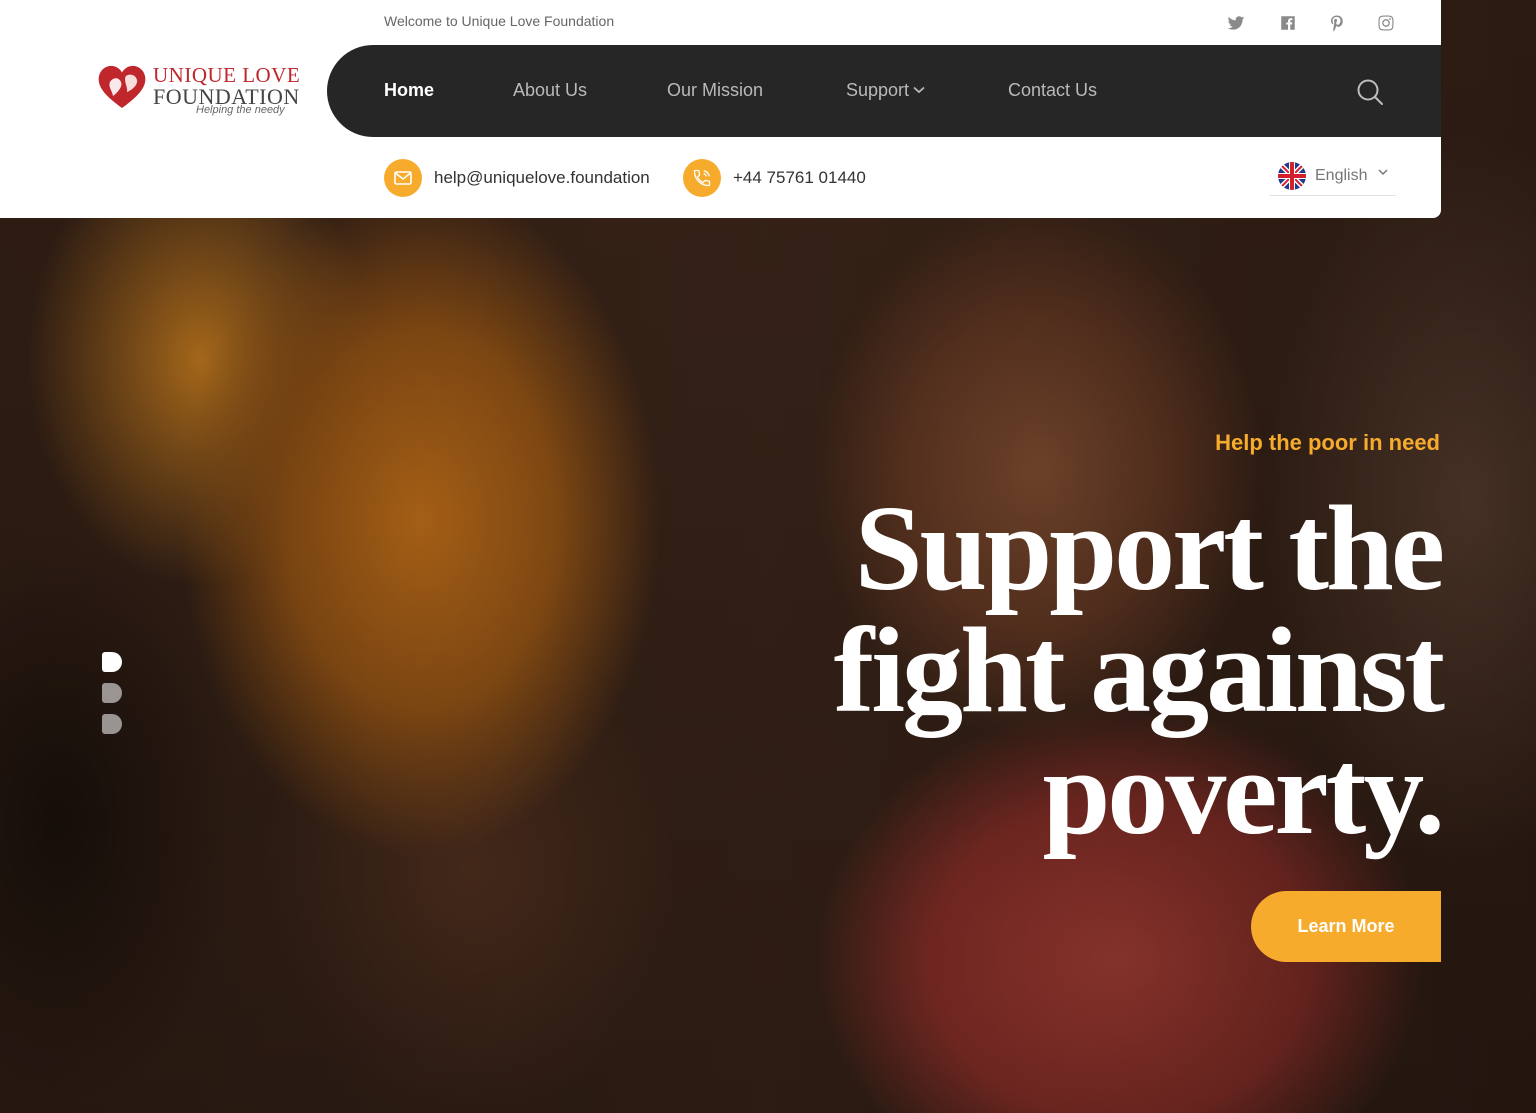 The height and width of the screenshot is (1113, 1536). I want to click on nav-contact: Contact Us, so click(1052, 90).